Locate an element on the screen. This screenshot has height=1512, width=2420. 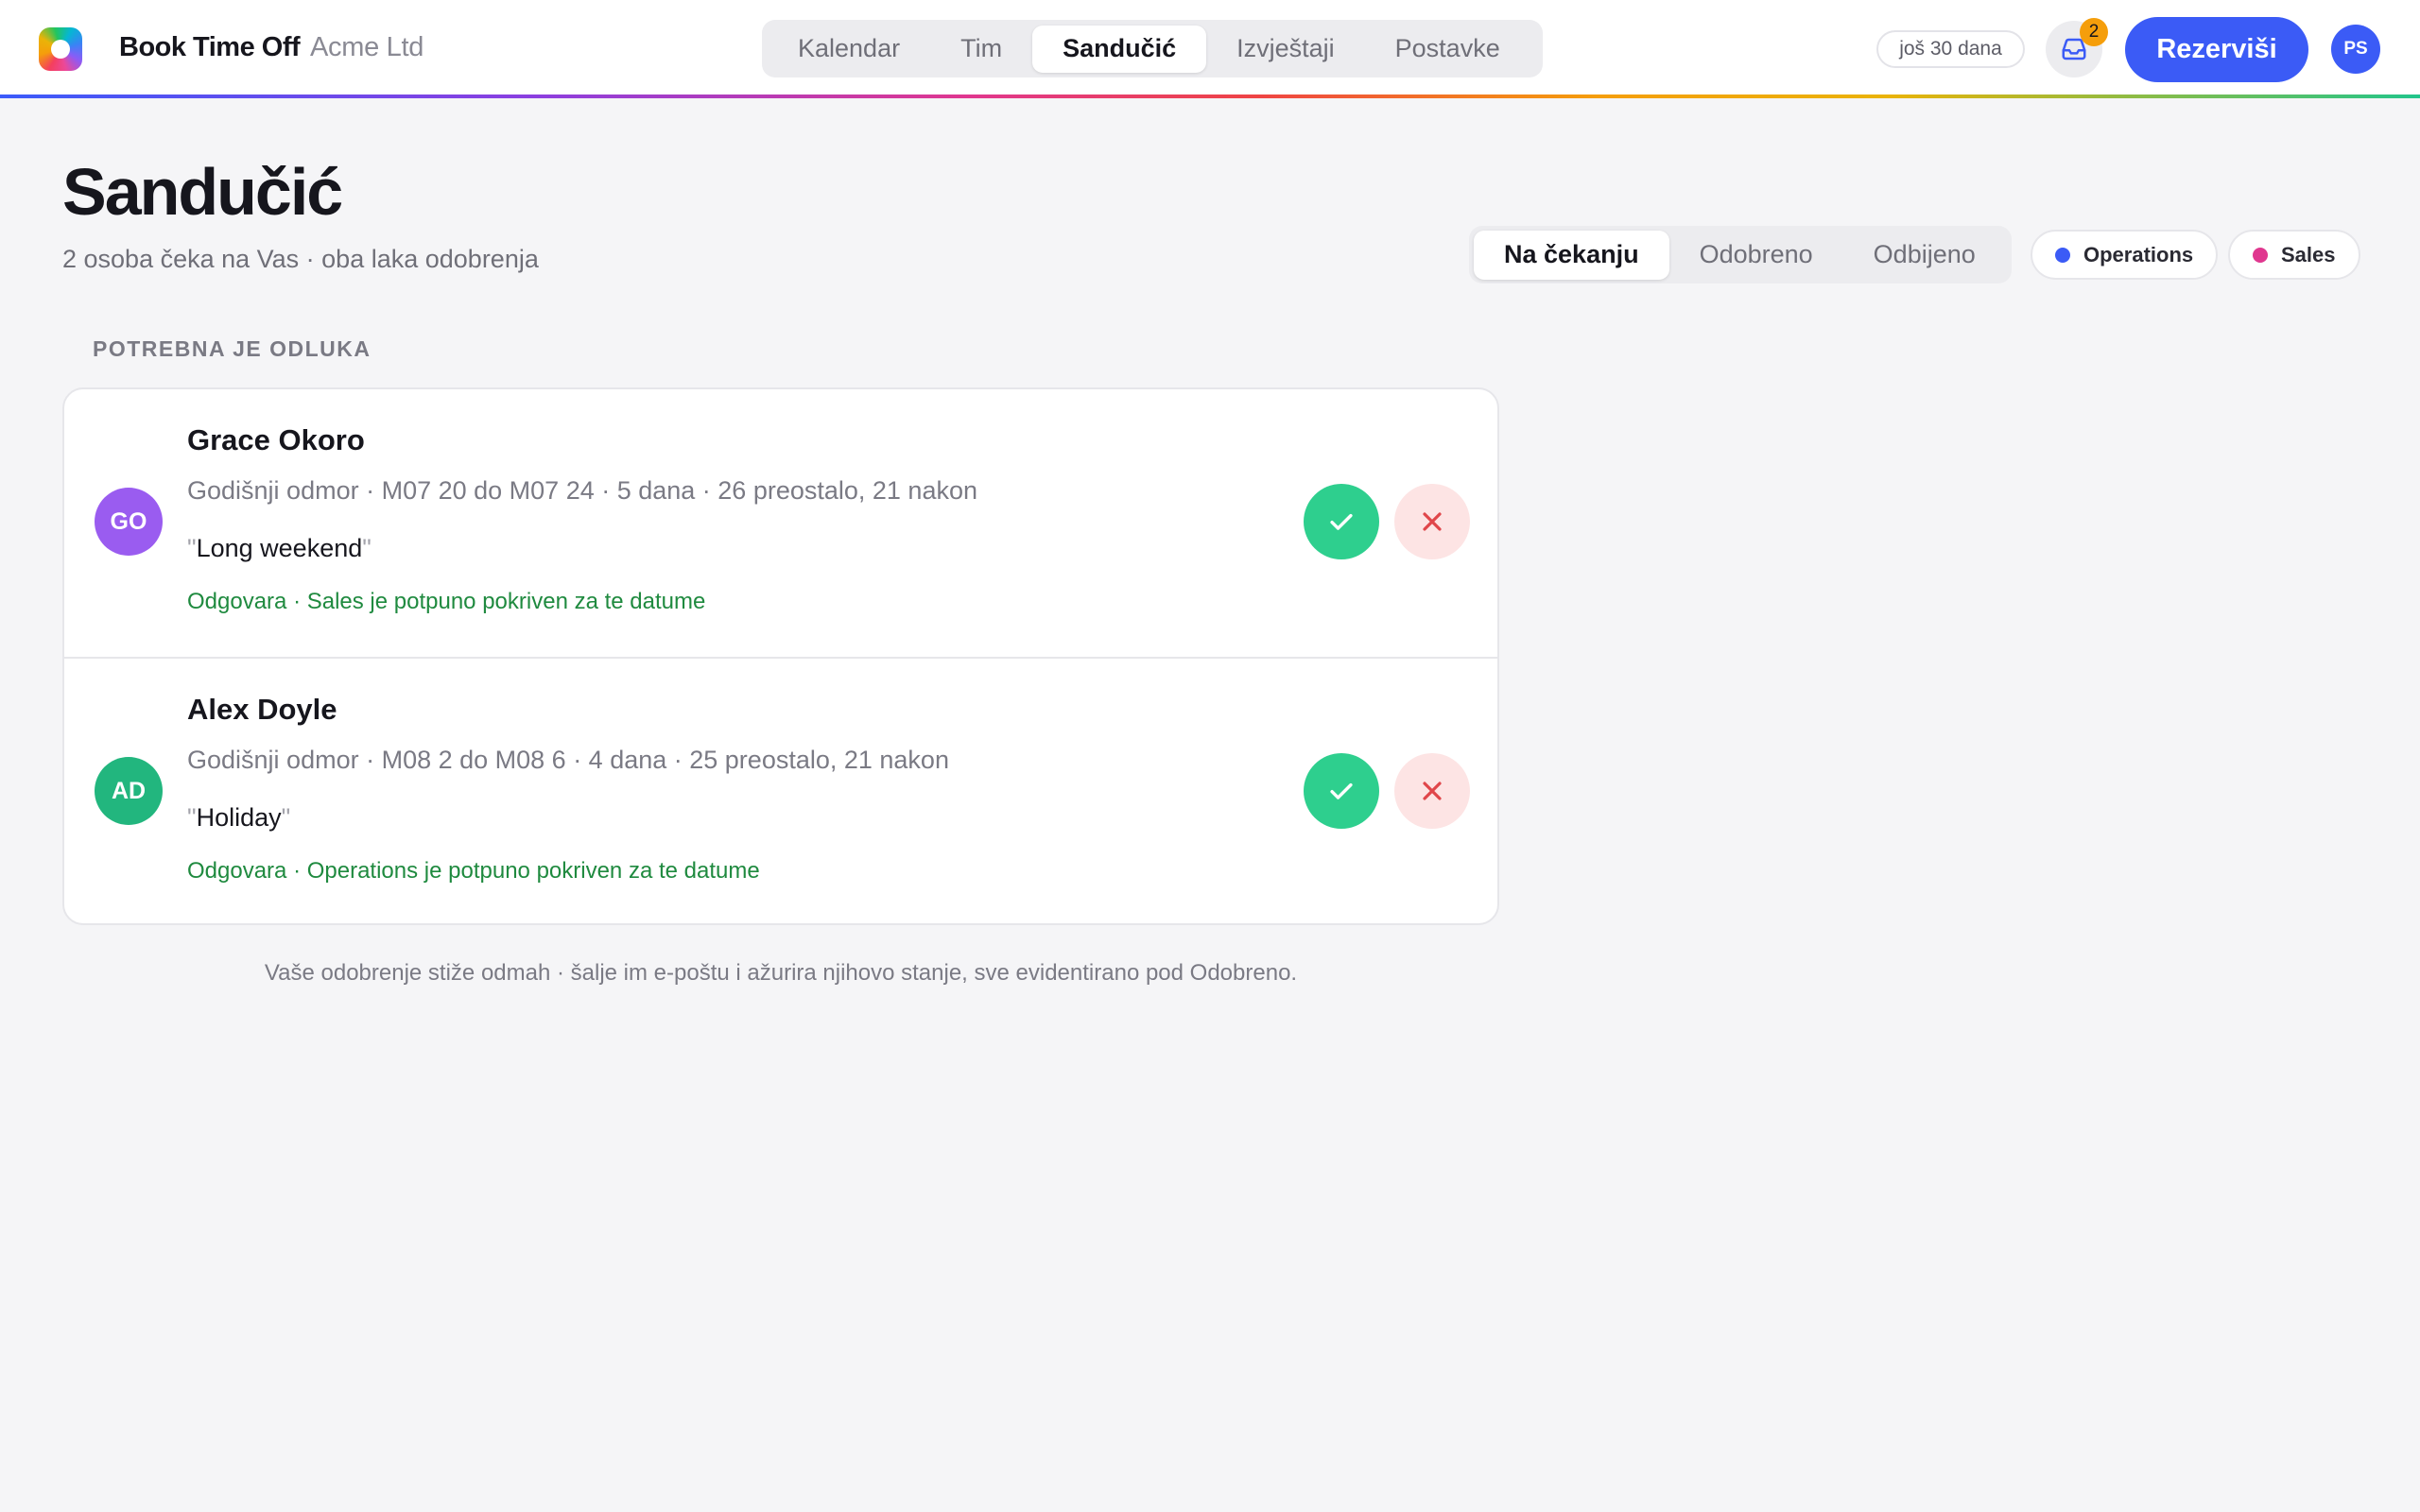
status-tab-approved: Odobreno is located at coordinates (1756, 255).